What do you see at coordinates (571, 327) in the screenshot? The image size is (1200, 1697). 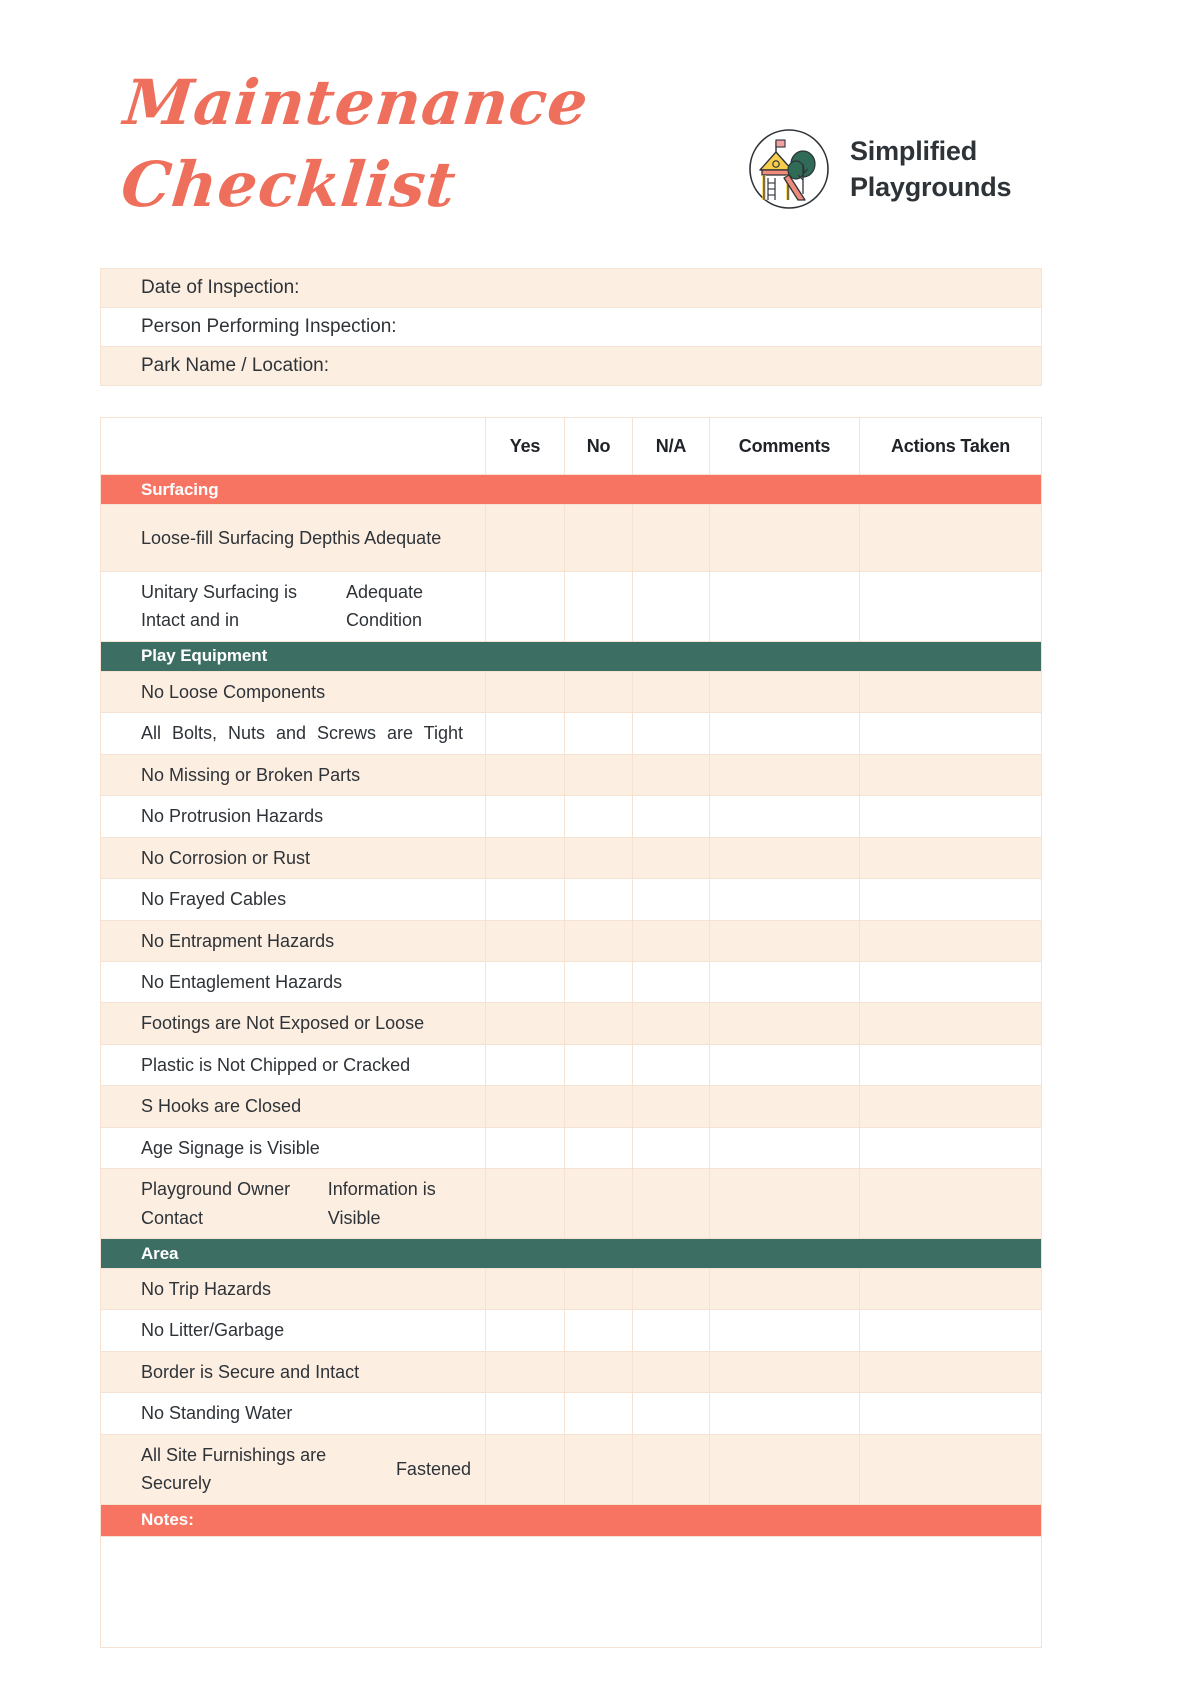 I see `info-field-row: Person Performing Inspection:` at bounding box center [571, 327].